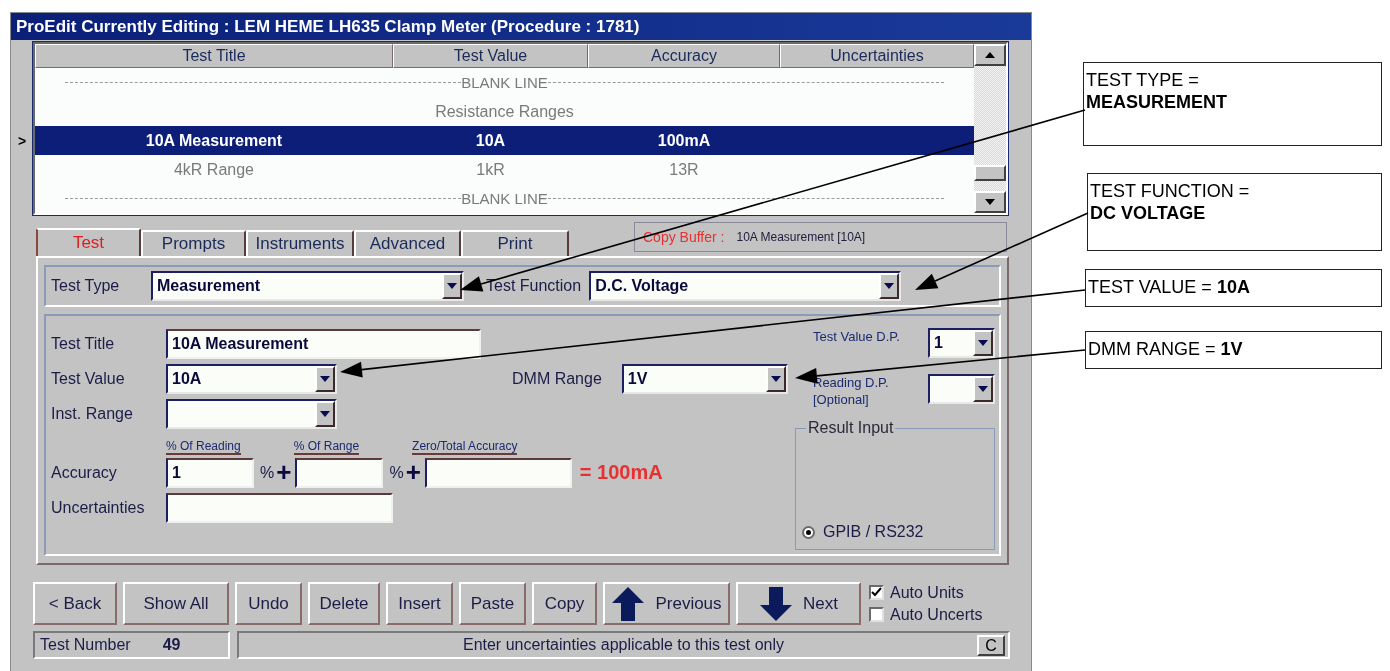 This screenshot has height=671, width=1390. Describe the element at coordinates (92, 413) in the screenshot. I see `field-label: Inst. Range` at that location.